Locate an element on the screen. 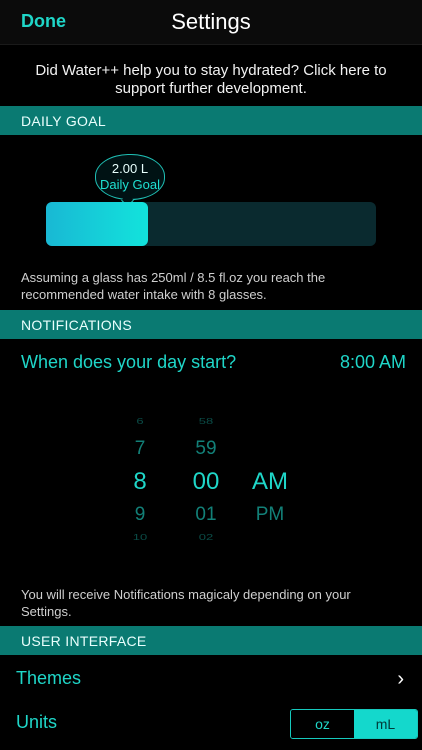 The height and width of the screenshot is (750, 422). day-start-label: When does your day start? is located at coordinates (128, 362).